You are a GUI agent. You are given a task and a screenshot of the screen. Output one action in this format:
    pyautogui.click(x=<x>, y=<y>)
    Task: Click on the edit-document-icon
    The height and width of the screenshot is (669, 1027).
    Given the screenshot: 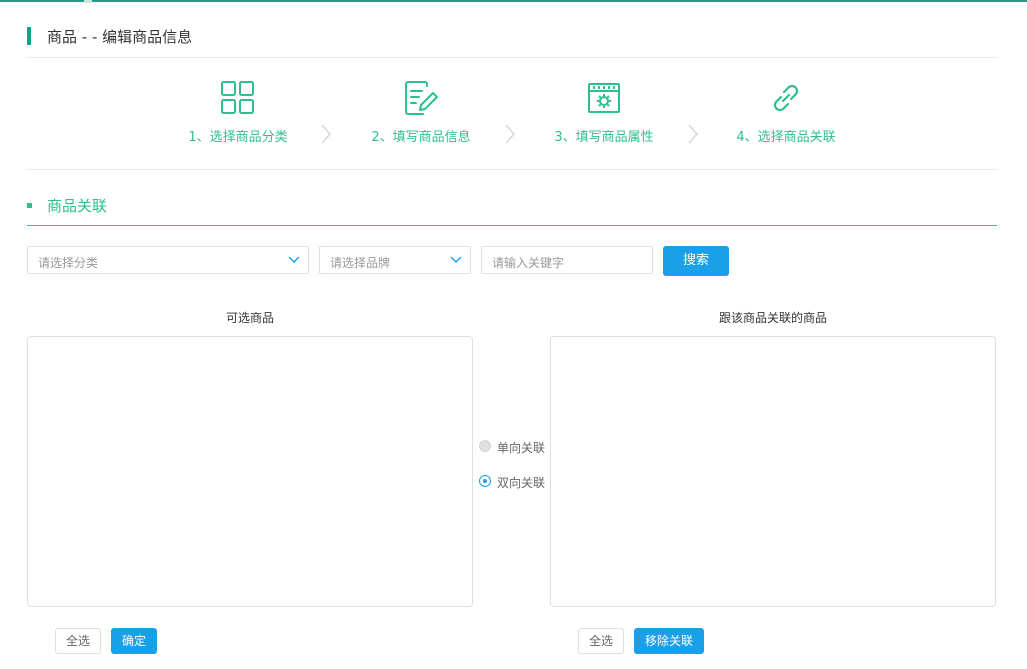 What is the action you would take?
    pyautogui.click(x=421, y=98)
    